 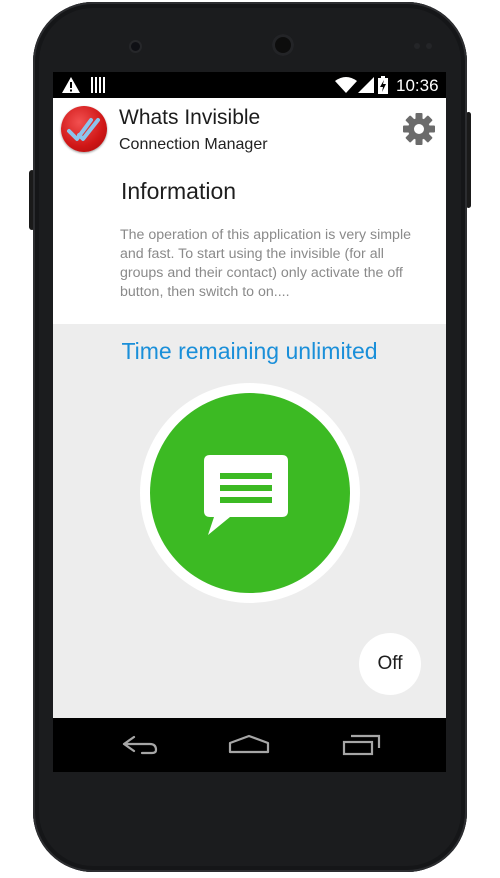 What do you see at coordinates (283, 45) in the screenshot?
I see `earpiece-speaker` at bounding box center [283, 45].